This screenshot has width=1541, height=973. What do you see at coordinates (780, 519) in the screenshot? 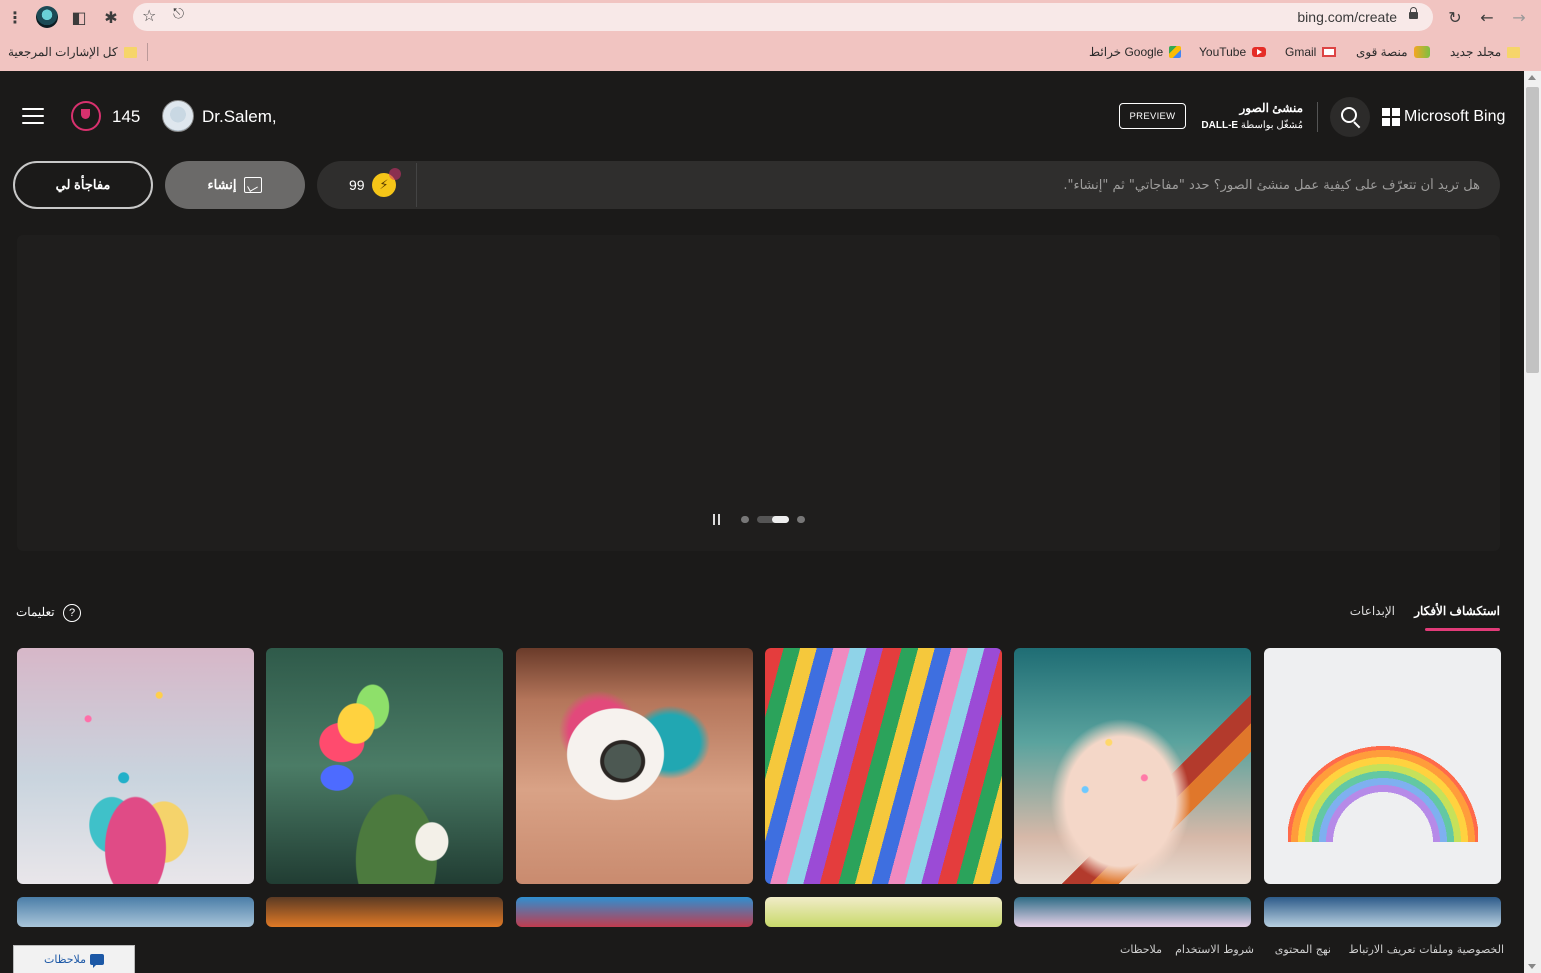
I see `carousel-progress` at bounding box center [780, 519].